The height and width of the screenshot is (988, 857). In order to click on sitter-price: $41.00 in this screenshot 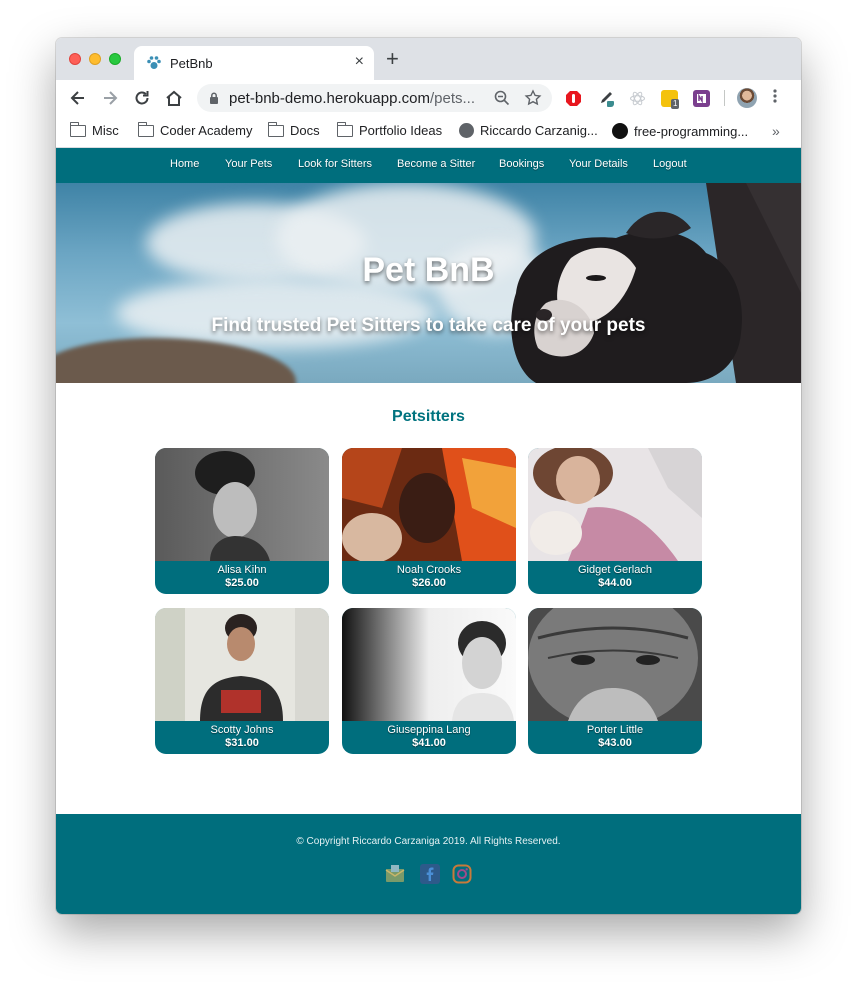, I will do `click(429, 743)`.